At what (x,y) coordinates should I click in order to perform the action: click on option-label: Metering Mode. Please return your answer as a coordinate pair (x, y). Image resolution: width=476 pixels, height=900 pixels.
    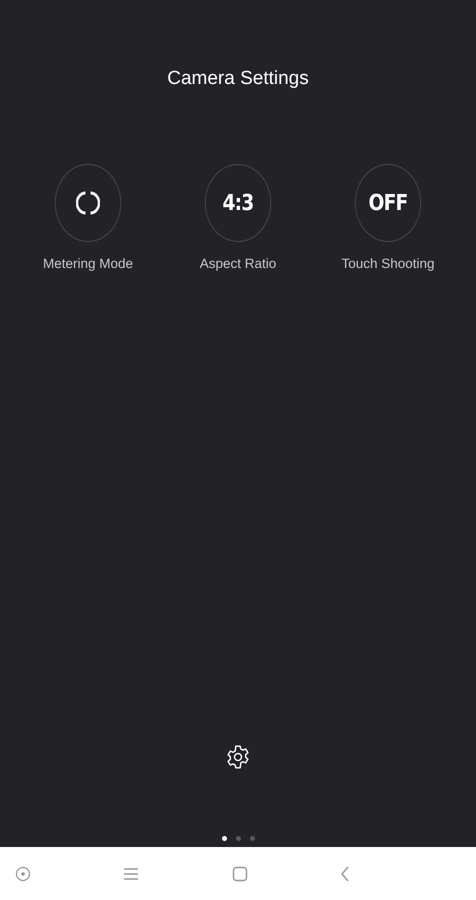
    Looking at the image, I should click on (88, 263).